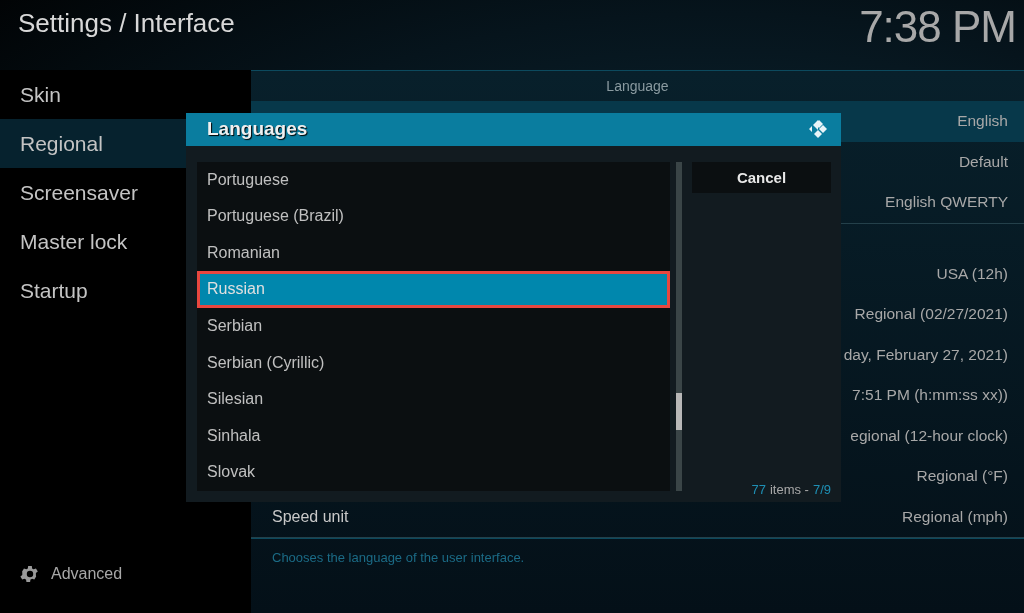 The width and height of the screenshot is (1024, 613). I want to click on page-title: Settings / Interface, so click(126, 23).